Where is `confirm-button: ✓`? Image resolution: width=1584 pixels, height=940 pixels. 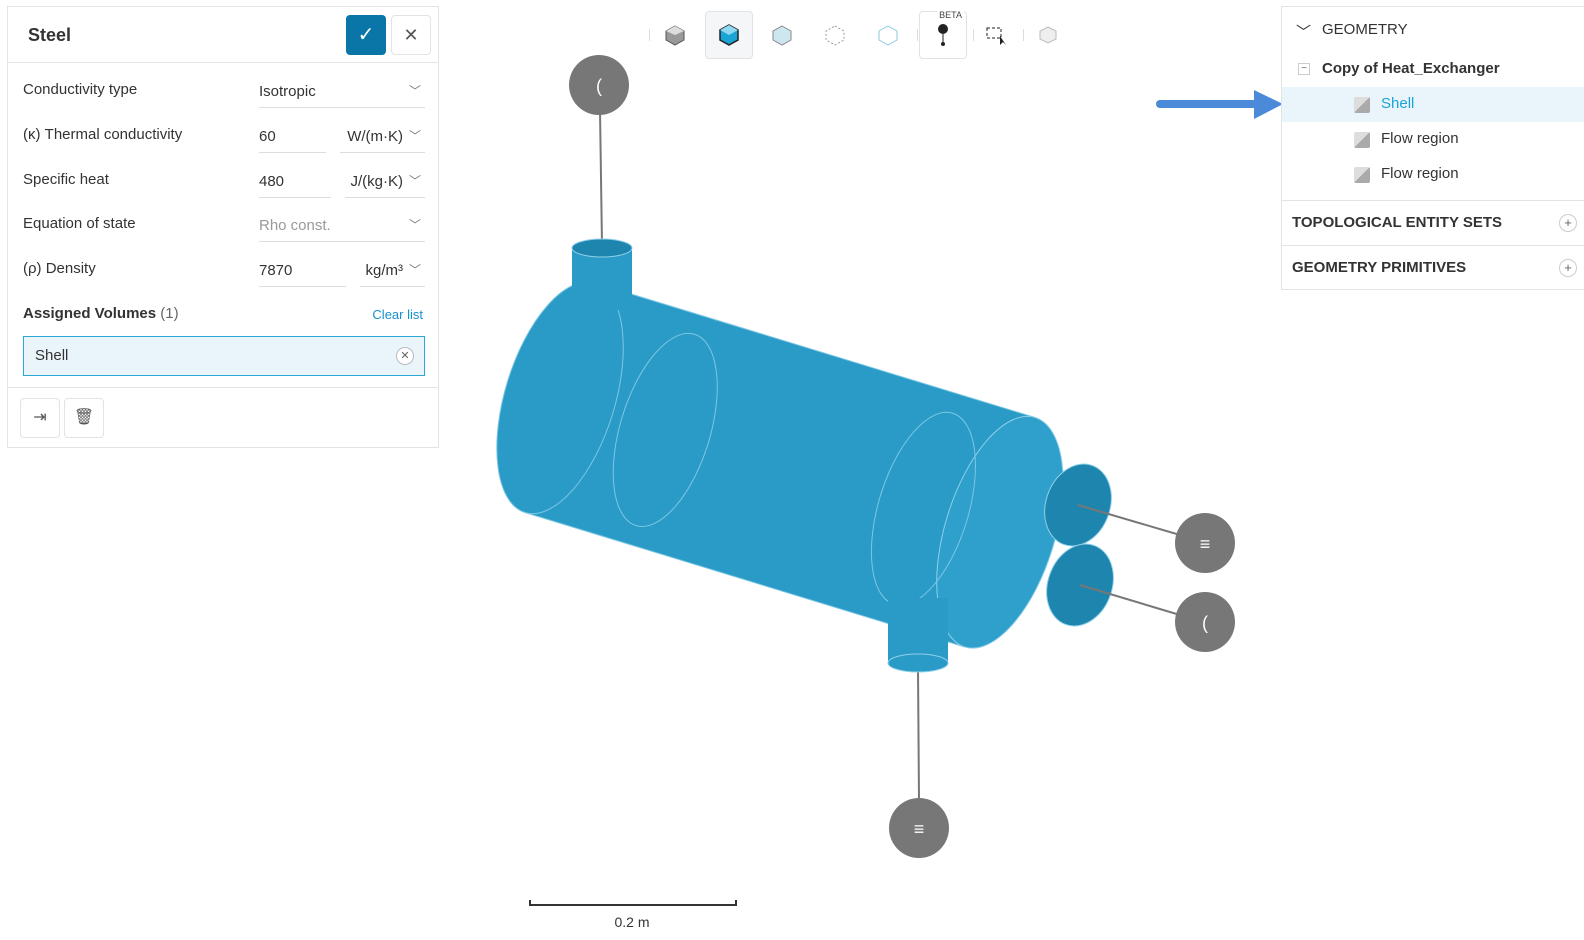
confirm-button: ✓ is located at coordinates (366, 35).